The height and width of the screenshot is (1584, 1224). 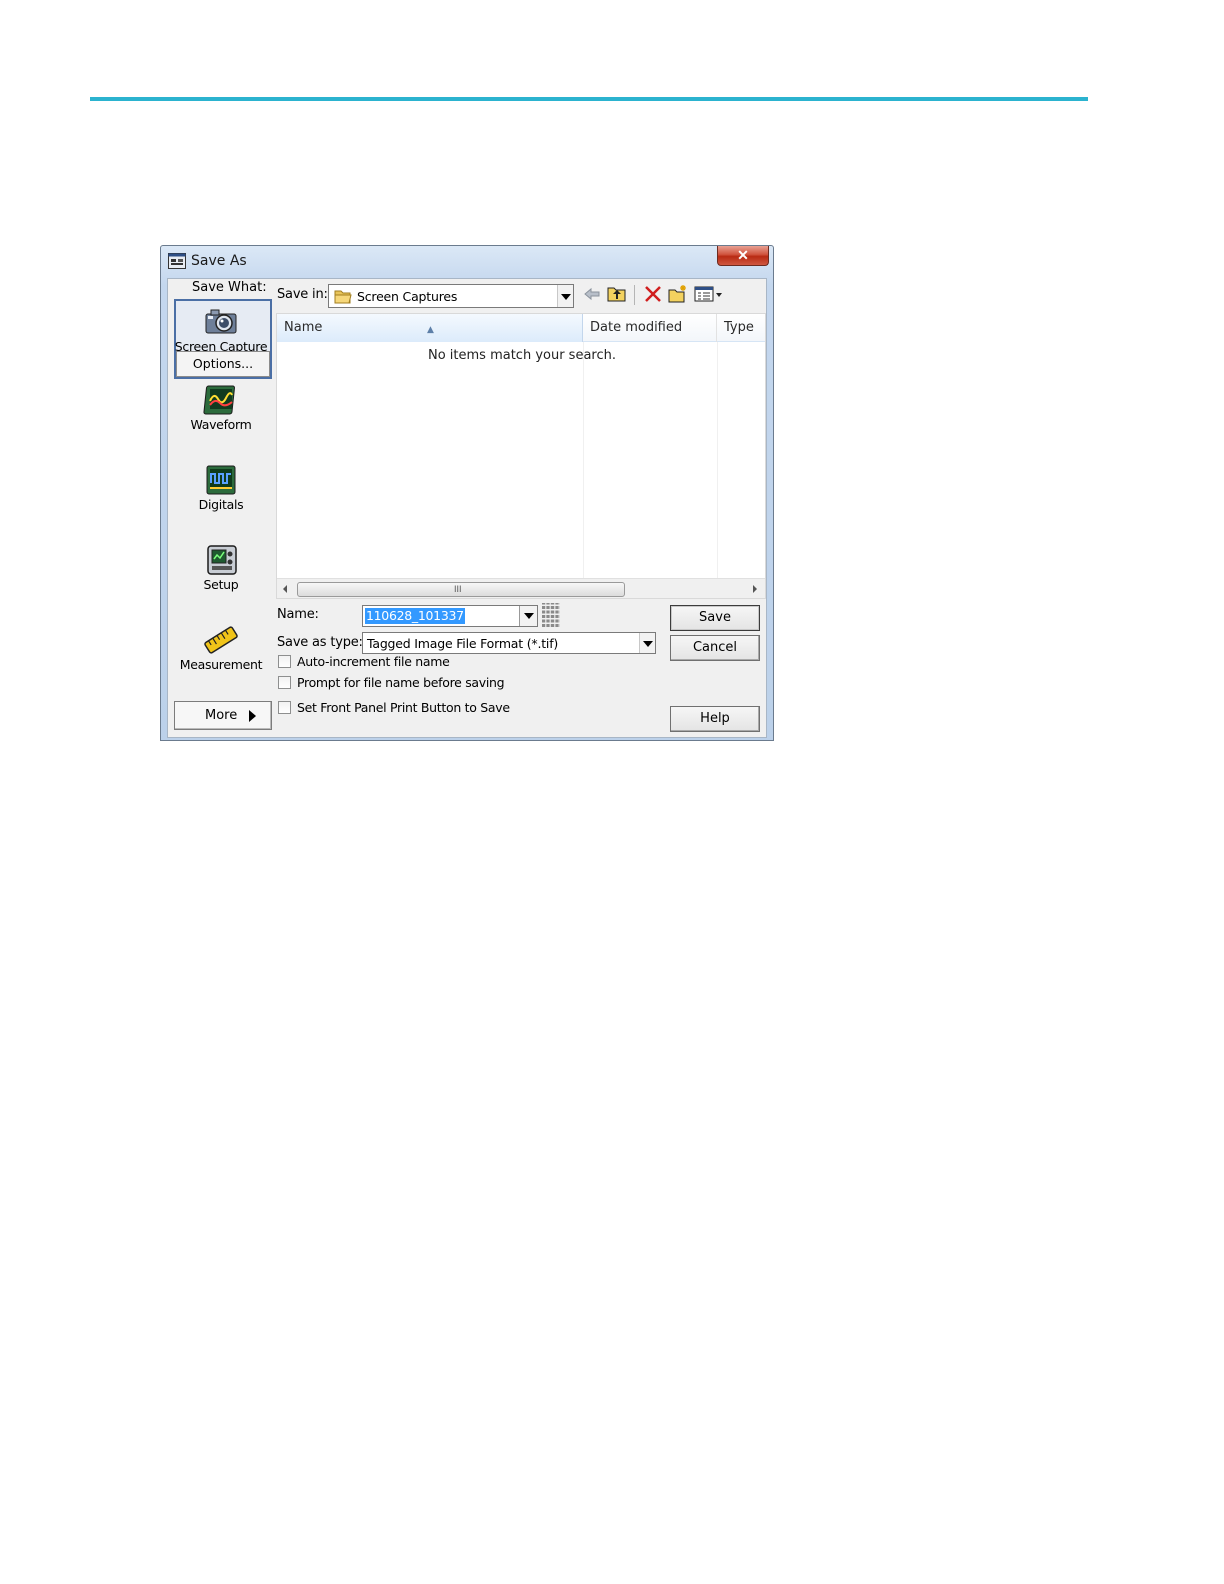 What do you see at coordinates (229, 287) in the screenshot?
I see `save-what-label: Save What:` at bounding box center [229, 287].